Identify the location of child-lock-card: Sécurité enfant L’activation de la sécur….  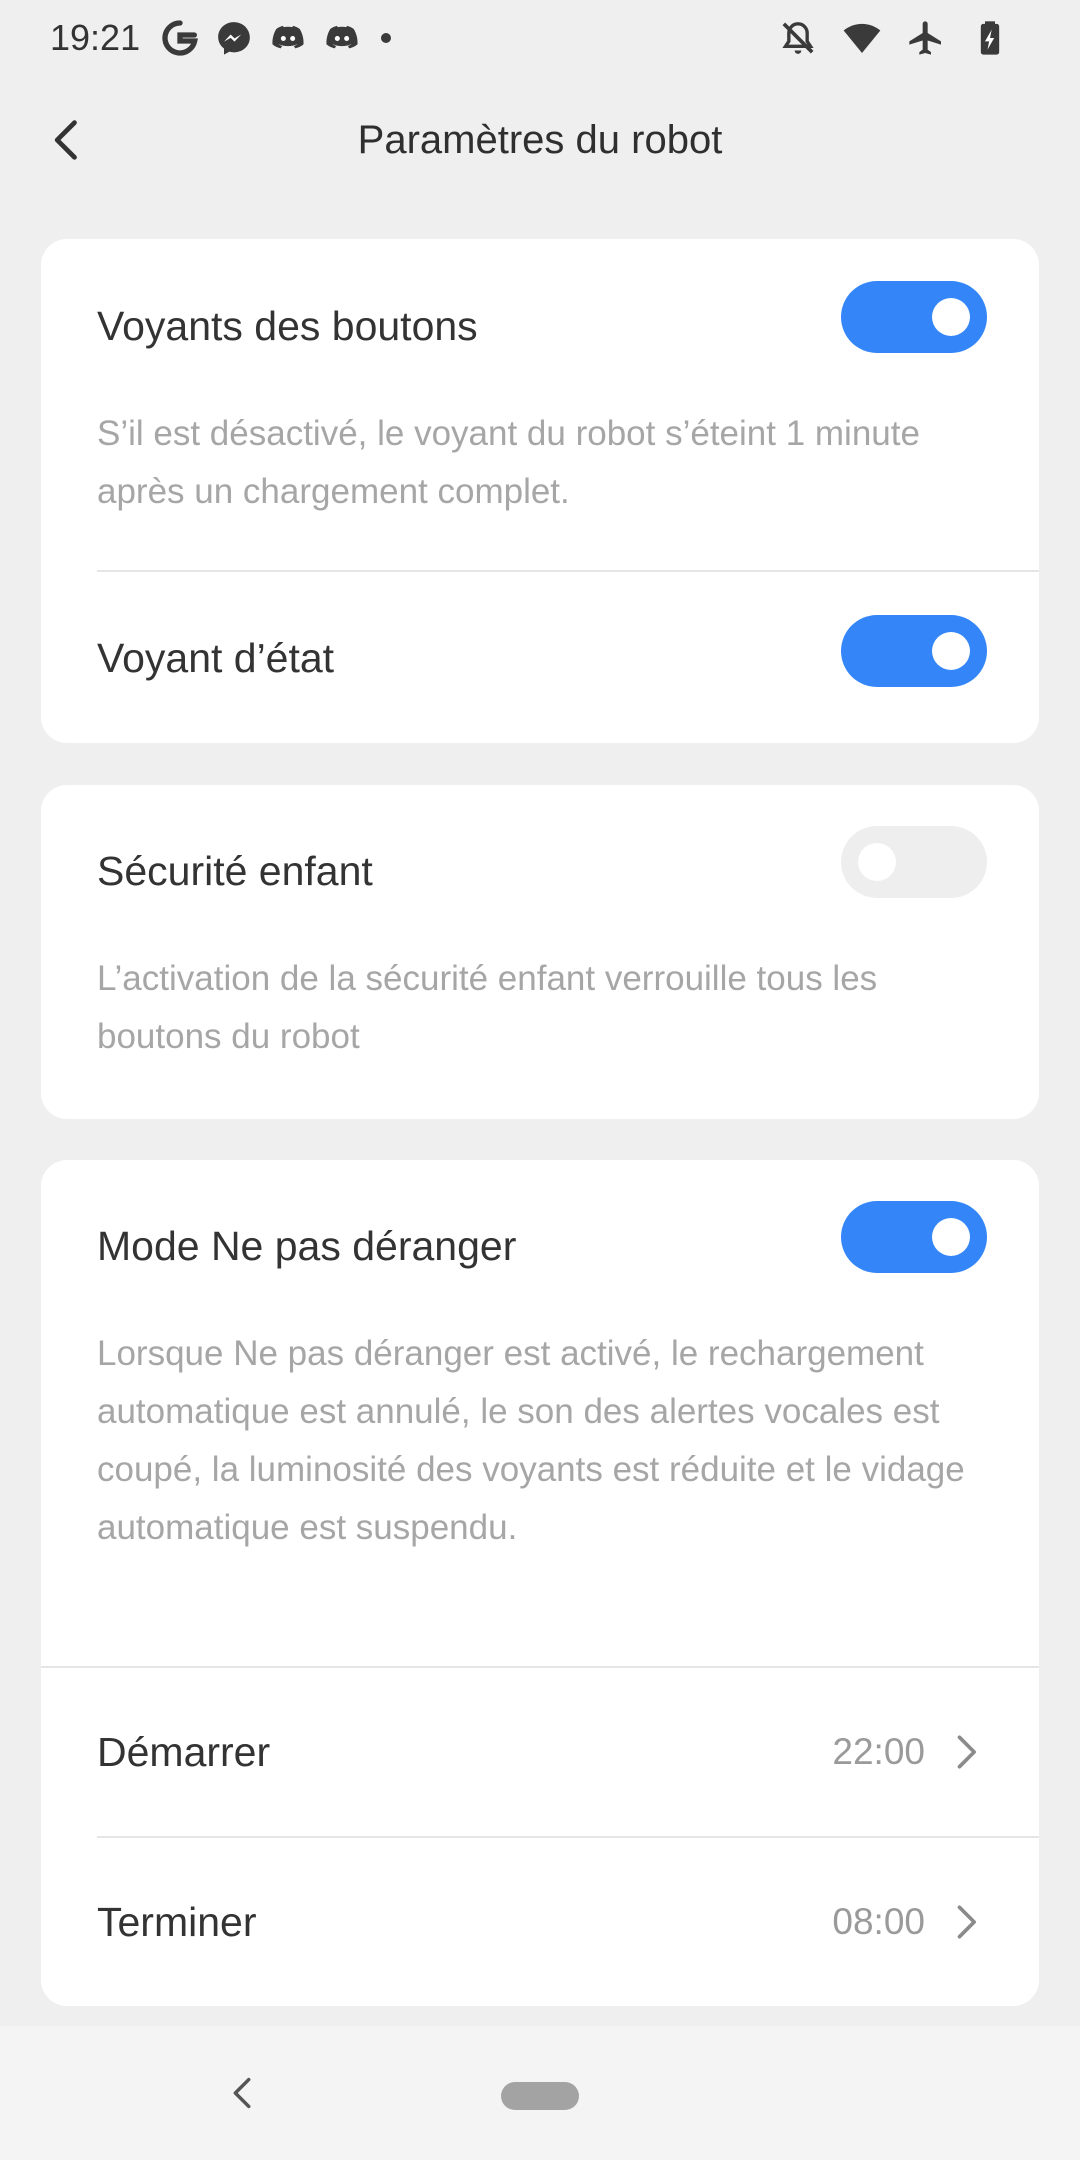
(540, 952).